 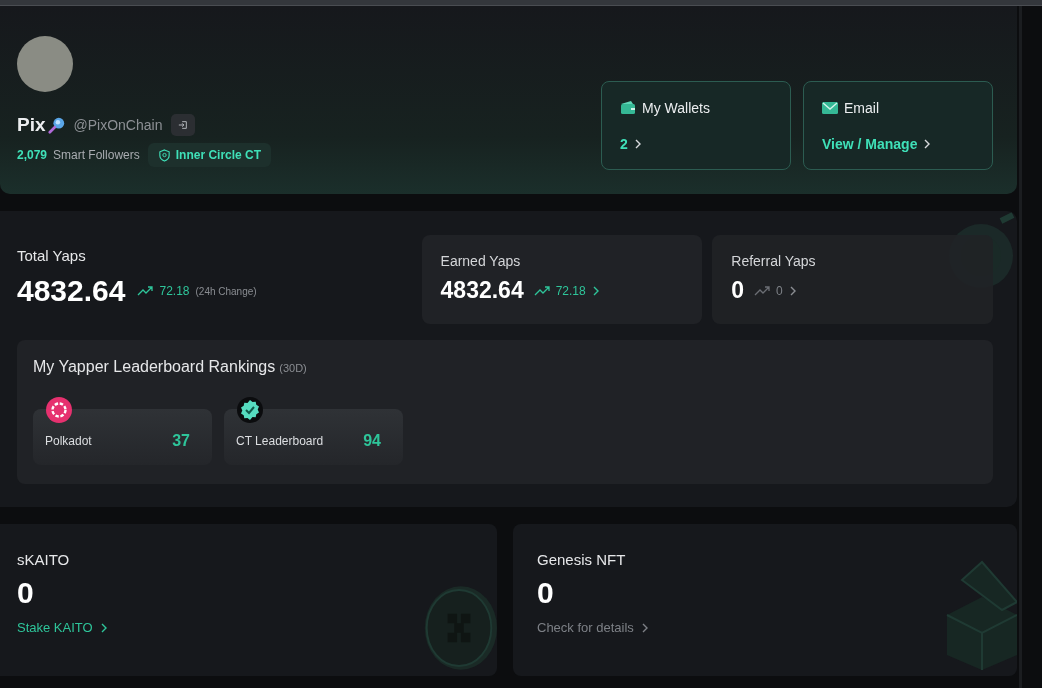 I want to click on followers-label: Smart Followers, so click(x=96, y=155).